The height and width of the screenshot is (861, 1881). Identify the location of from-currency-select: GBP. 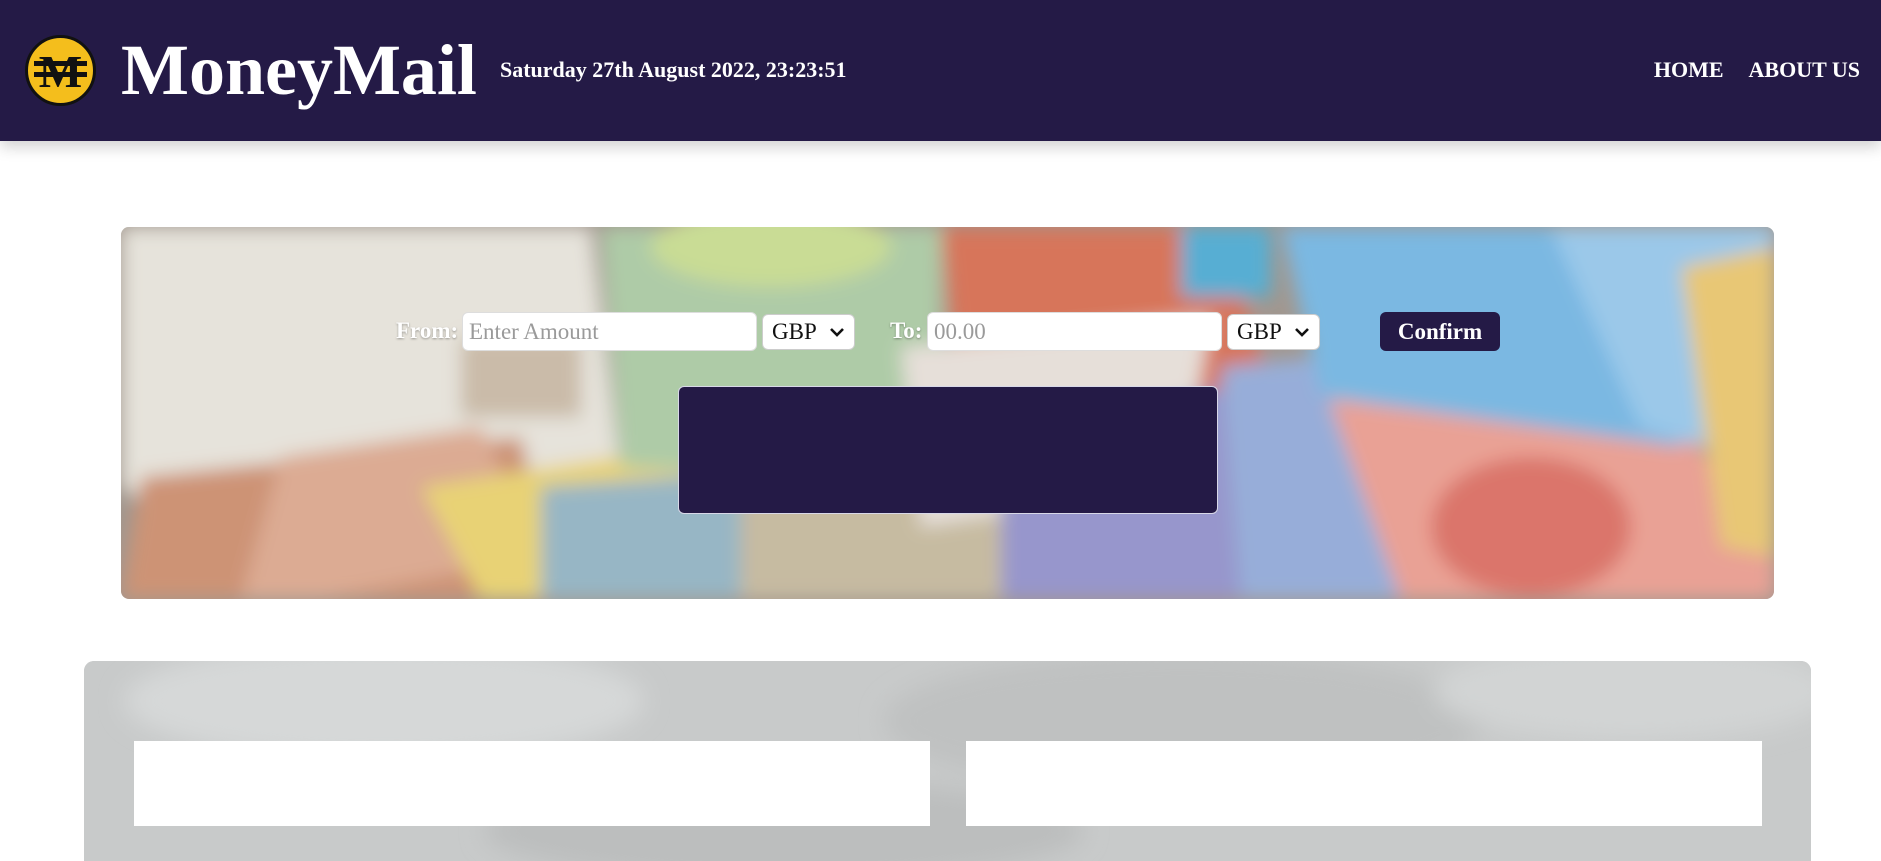
(808, 332).